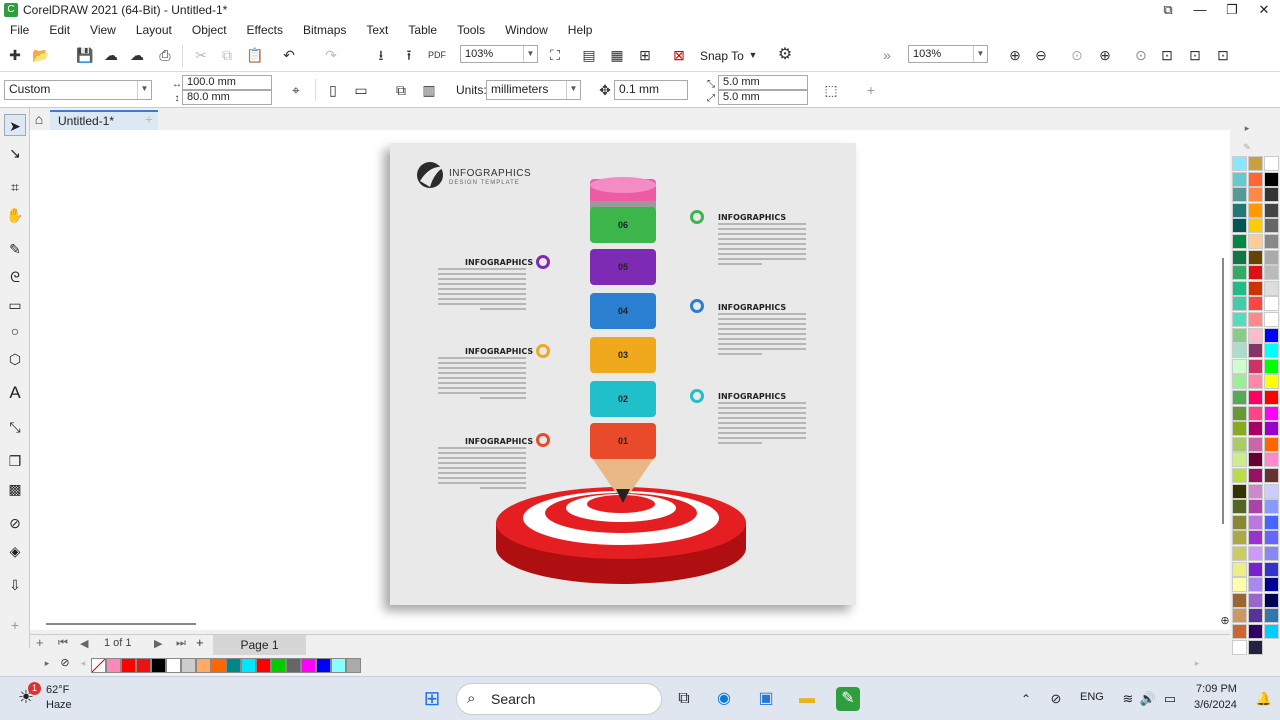  I want to click on menu-text: Text, so click(377, 30).